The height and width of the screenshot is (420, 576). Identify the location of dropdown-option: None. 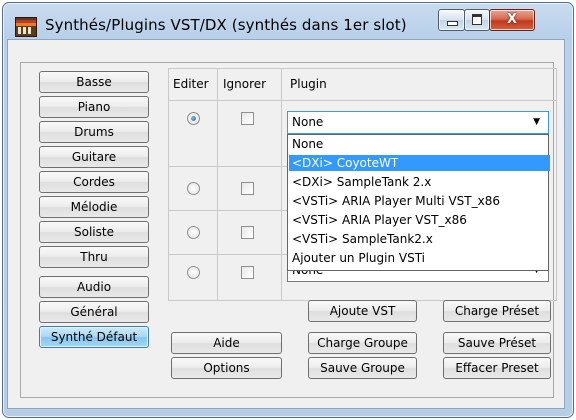
(419, 144).